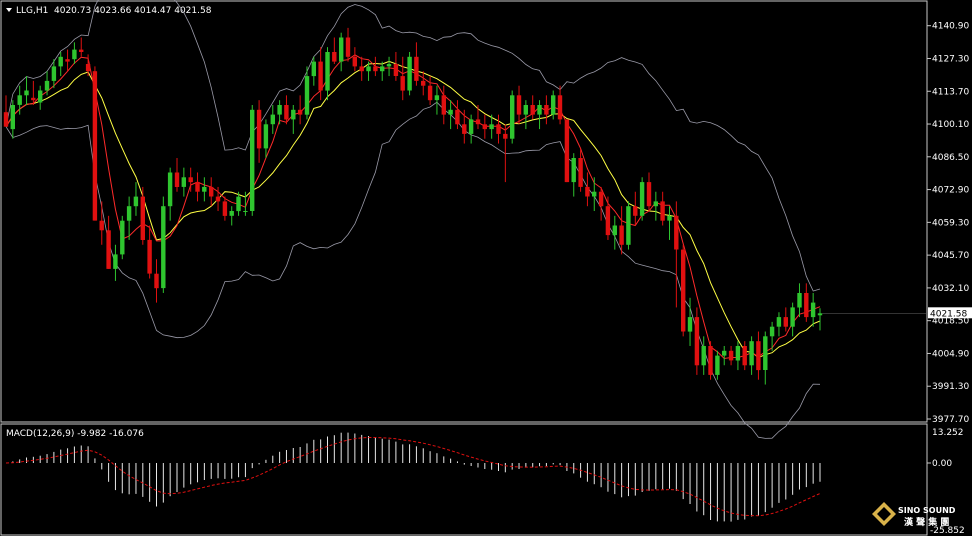 The image size is (972, 536). Describe the element at coordinates (950, 387) in the screenshot. I see `price-tick-label: 3991.30` at that location.